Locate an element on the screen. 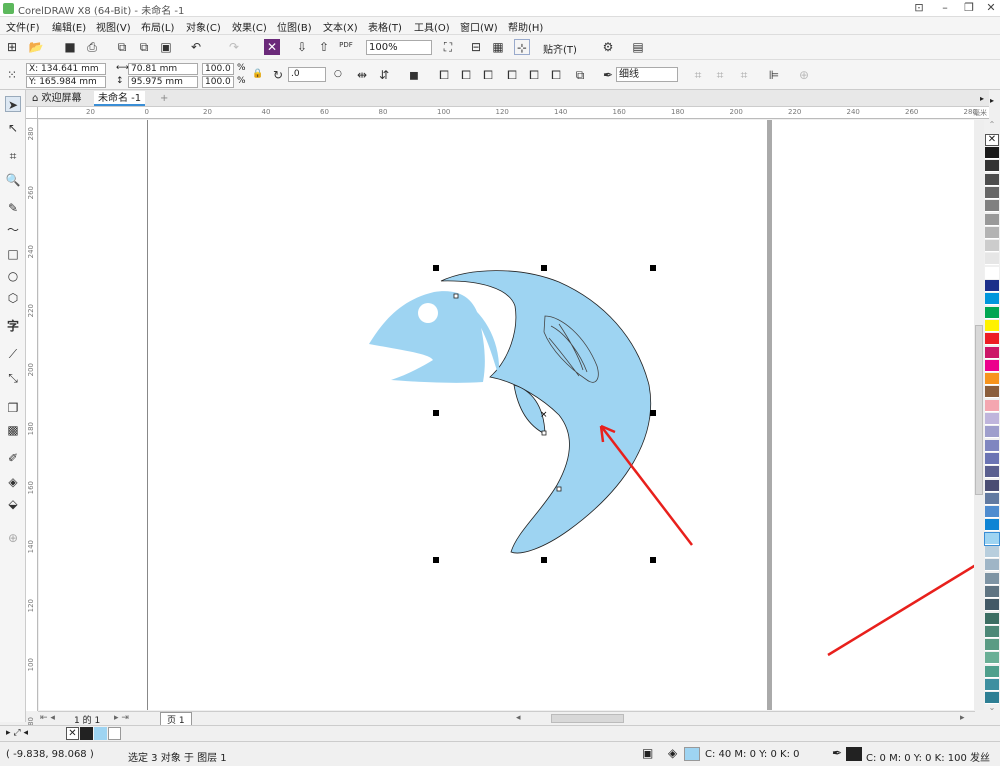 The height and width of the screenshot is (766, 1000). tab-welcome-screen: ⌂ 欢迎屏幕 is located at coordinates (57, 98).